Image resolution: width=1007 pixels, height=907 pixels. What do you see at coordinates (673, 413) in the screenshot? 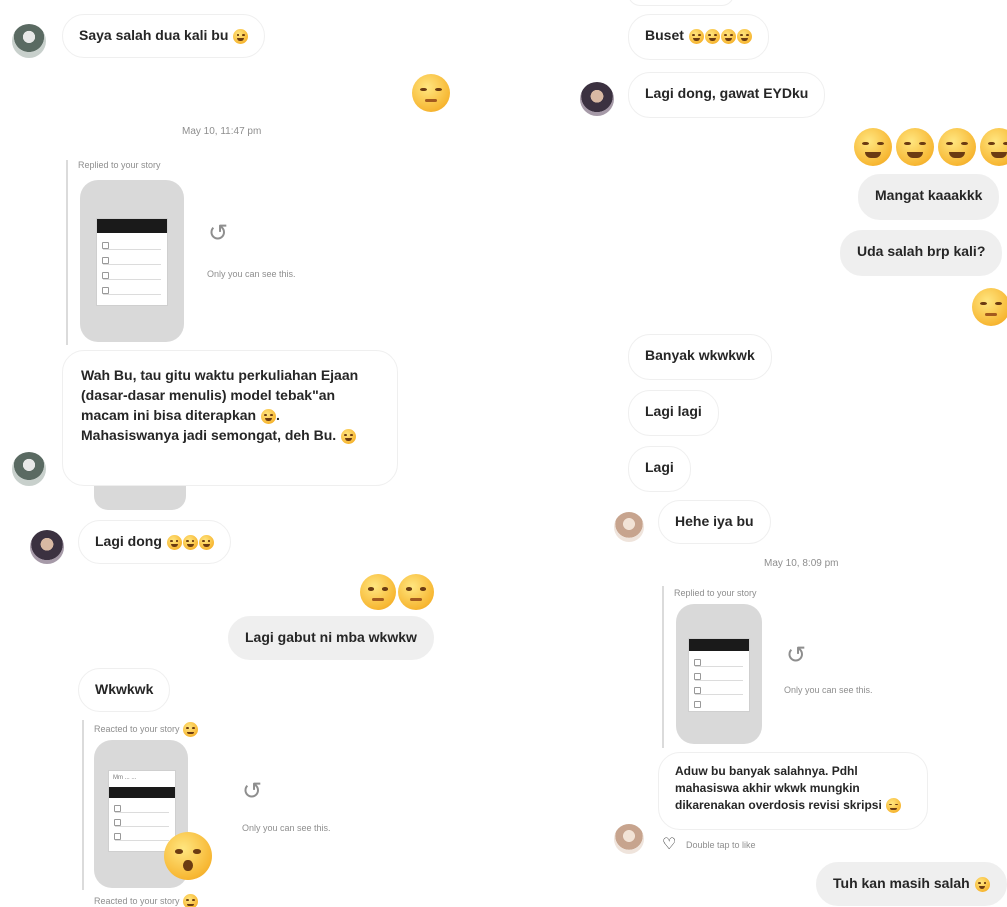
I see `message-bubble: Lagi lagi` at bounding box center [673, 413].